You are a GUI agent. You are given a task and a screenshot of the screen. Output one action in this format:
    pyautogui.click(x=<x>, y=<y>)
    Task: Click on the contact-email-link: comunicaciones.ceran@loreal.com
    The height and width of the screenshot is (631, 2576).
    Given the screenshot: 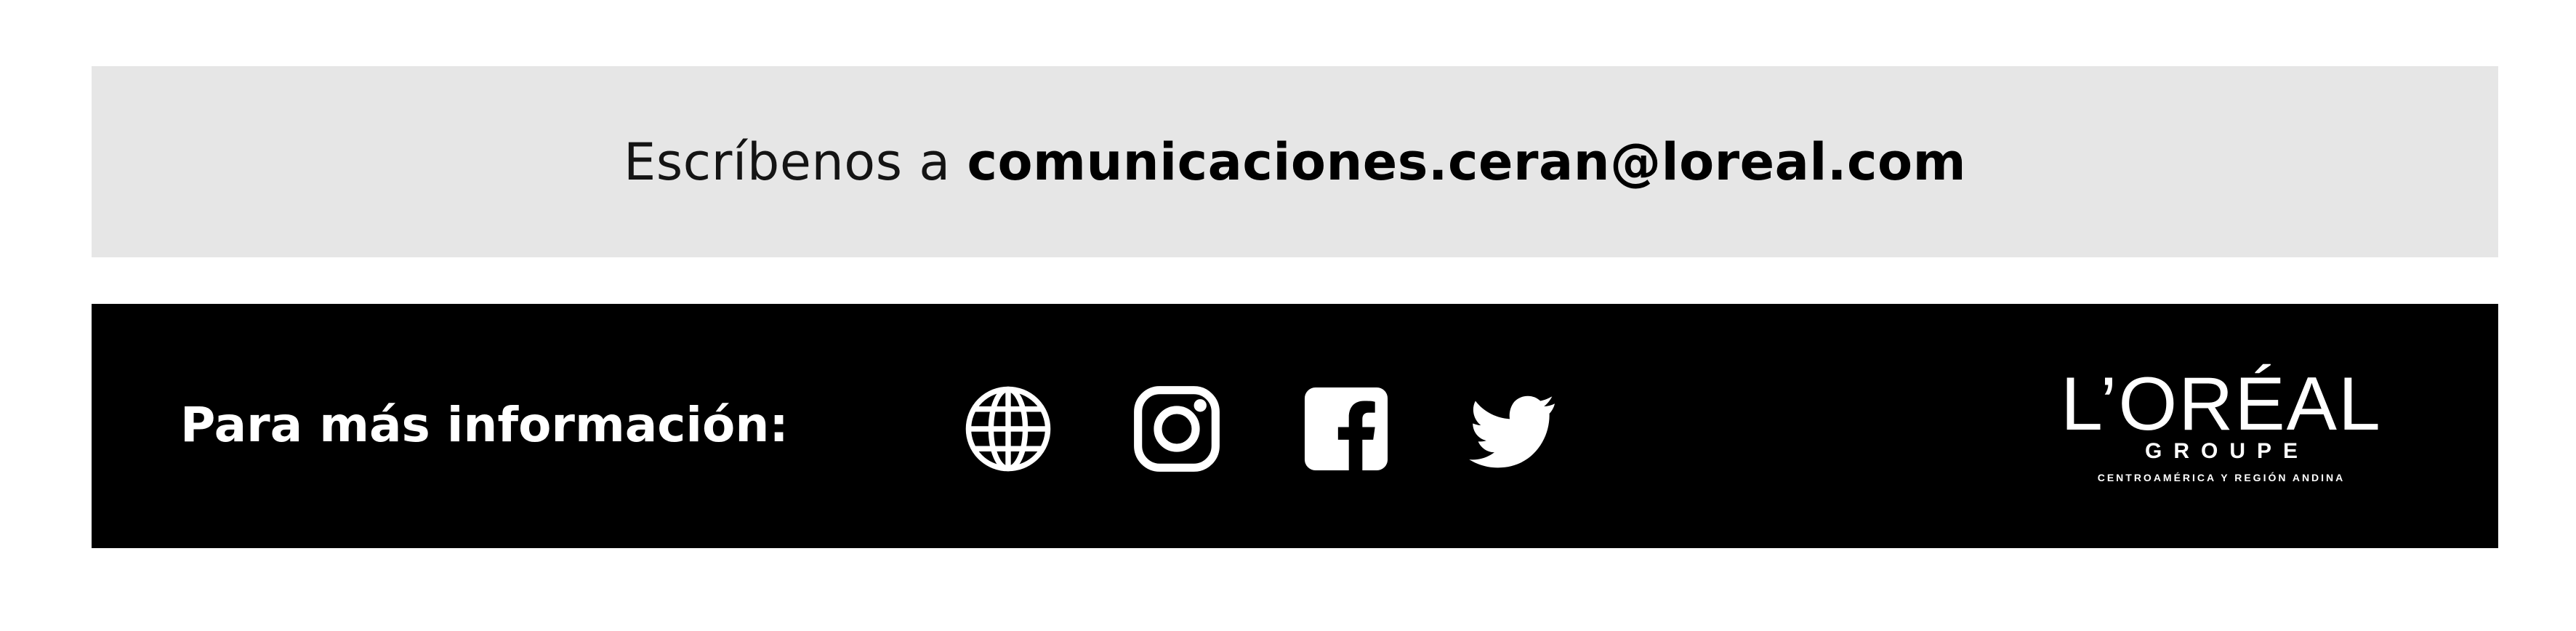 What is the action you would take?
    pyautogui.click(x=1466, y=162)
    